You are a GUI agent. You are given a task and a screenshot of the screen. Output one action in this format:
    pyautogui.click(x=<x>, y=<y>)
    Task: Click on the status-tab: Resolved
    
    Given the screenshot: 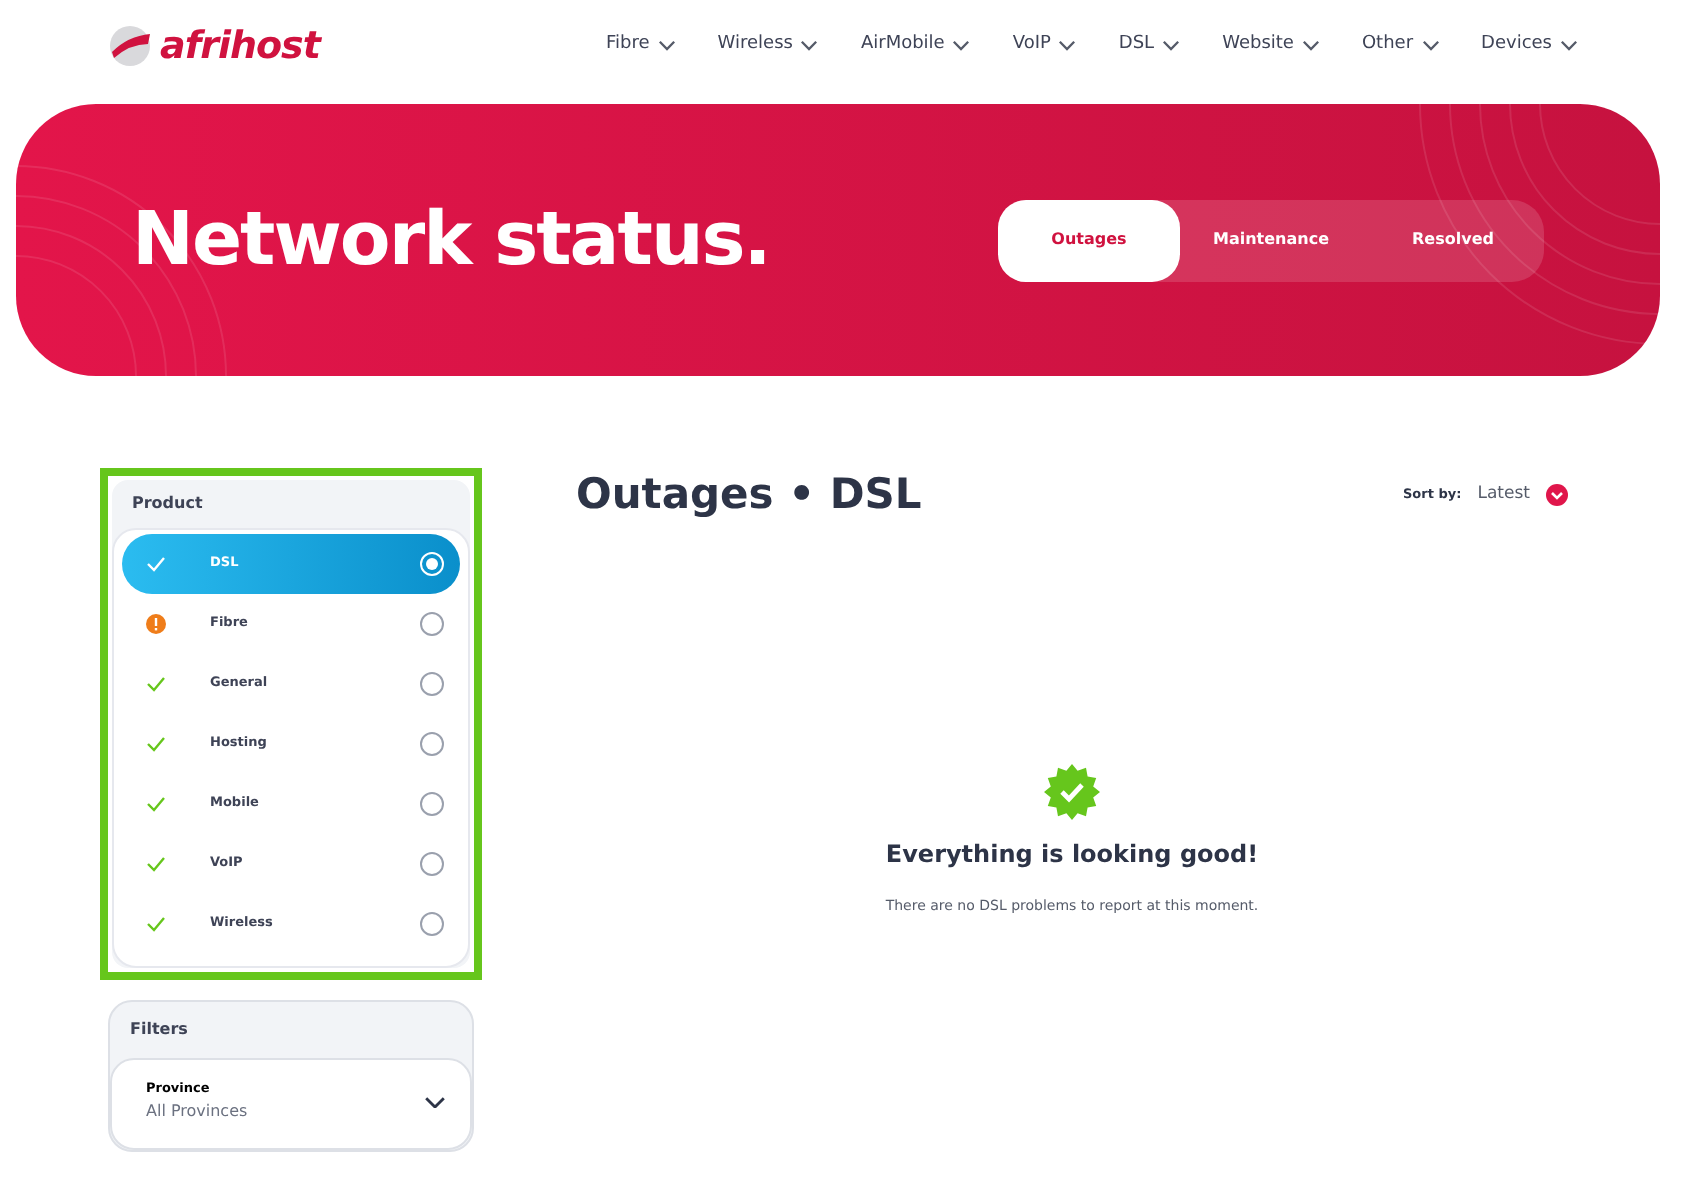 What is the action you would take?
    pyautogui.click(x=1453, y=240)
    